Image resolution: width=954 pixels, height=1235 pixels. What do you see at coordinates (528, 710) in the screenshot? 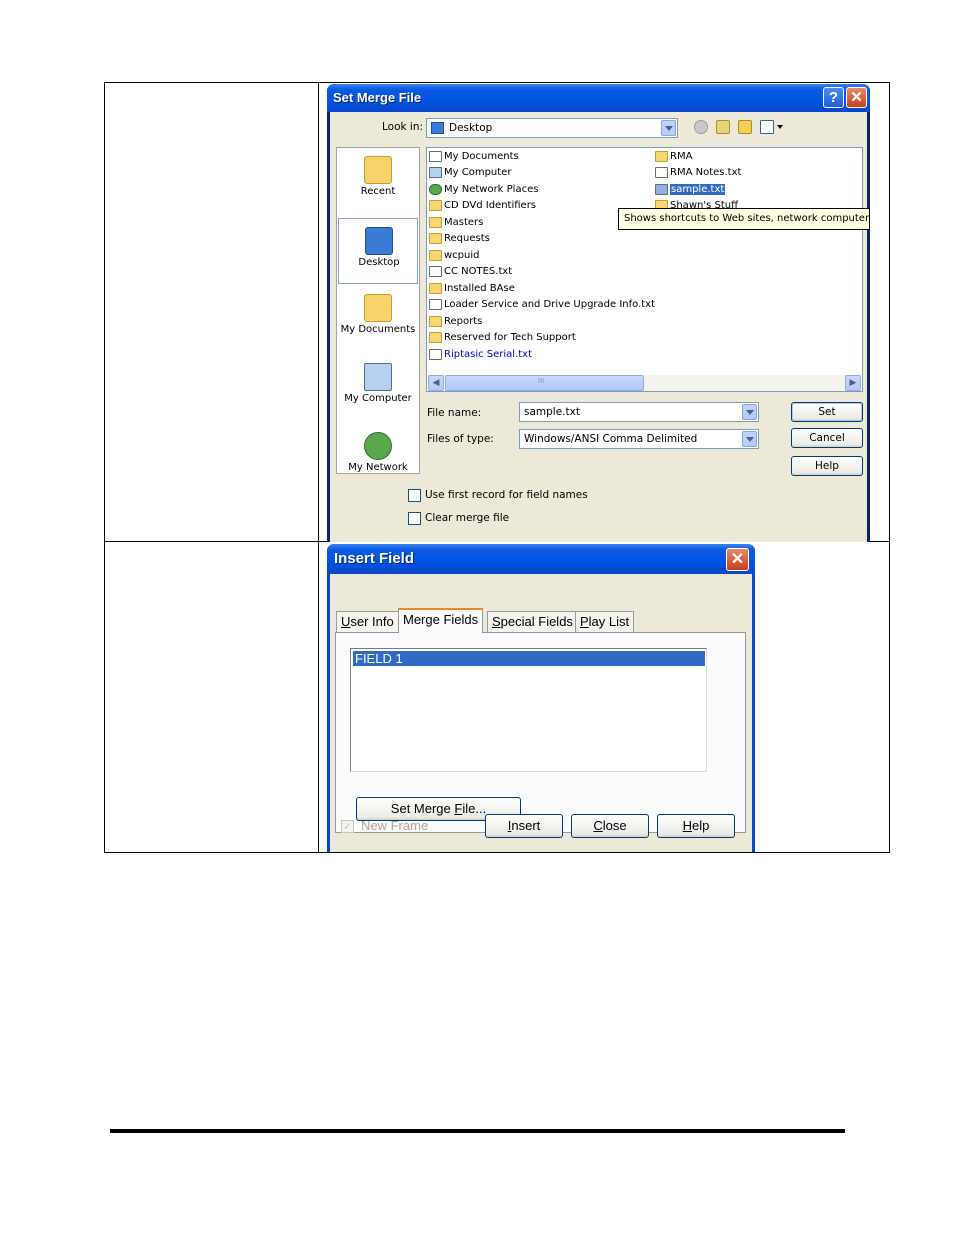
I see `merge-fields-list: FIELD 1` at bounding box center [528, 710].